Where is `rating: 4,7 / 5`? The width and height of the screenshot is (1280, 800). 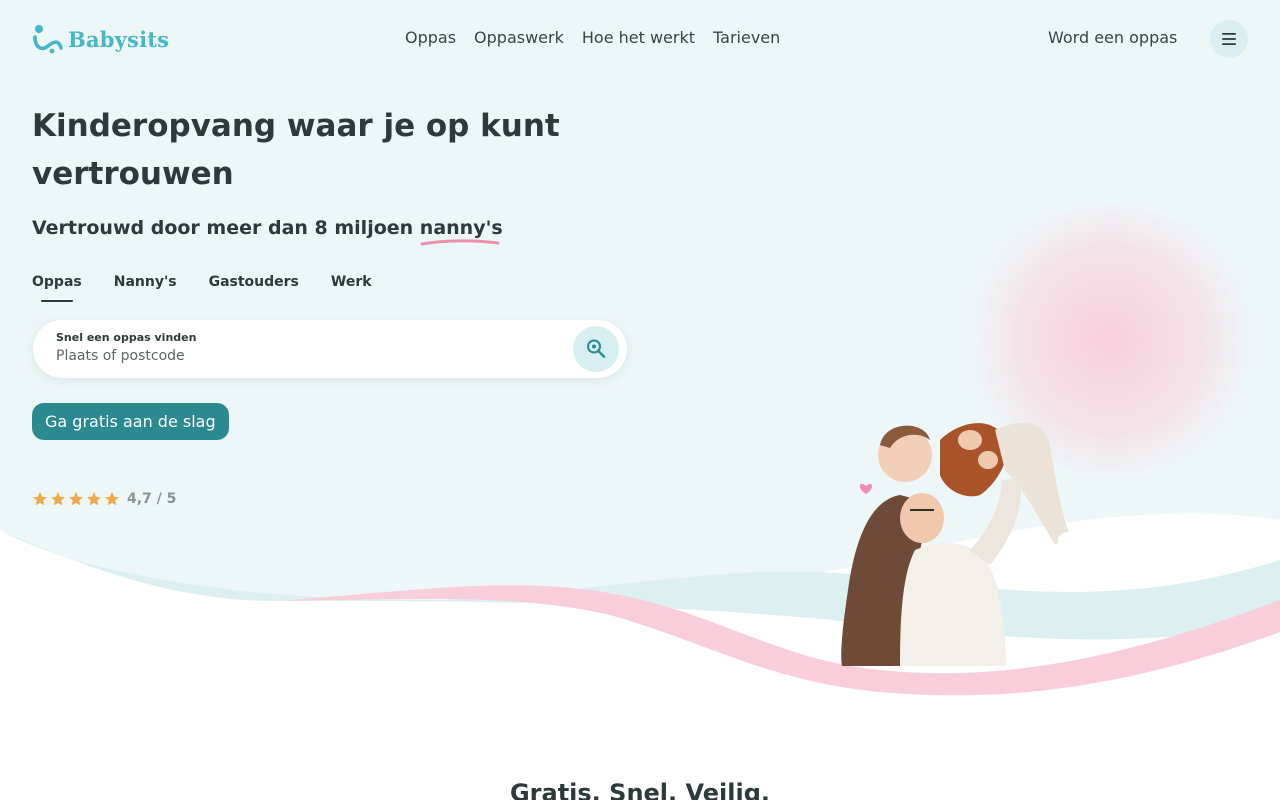 rating: 4,7 / 5 is located at coordinates (104, 499).